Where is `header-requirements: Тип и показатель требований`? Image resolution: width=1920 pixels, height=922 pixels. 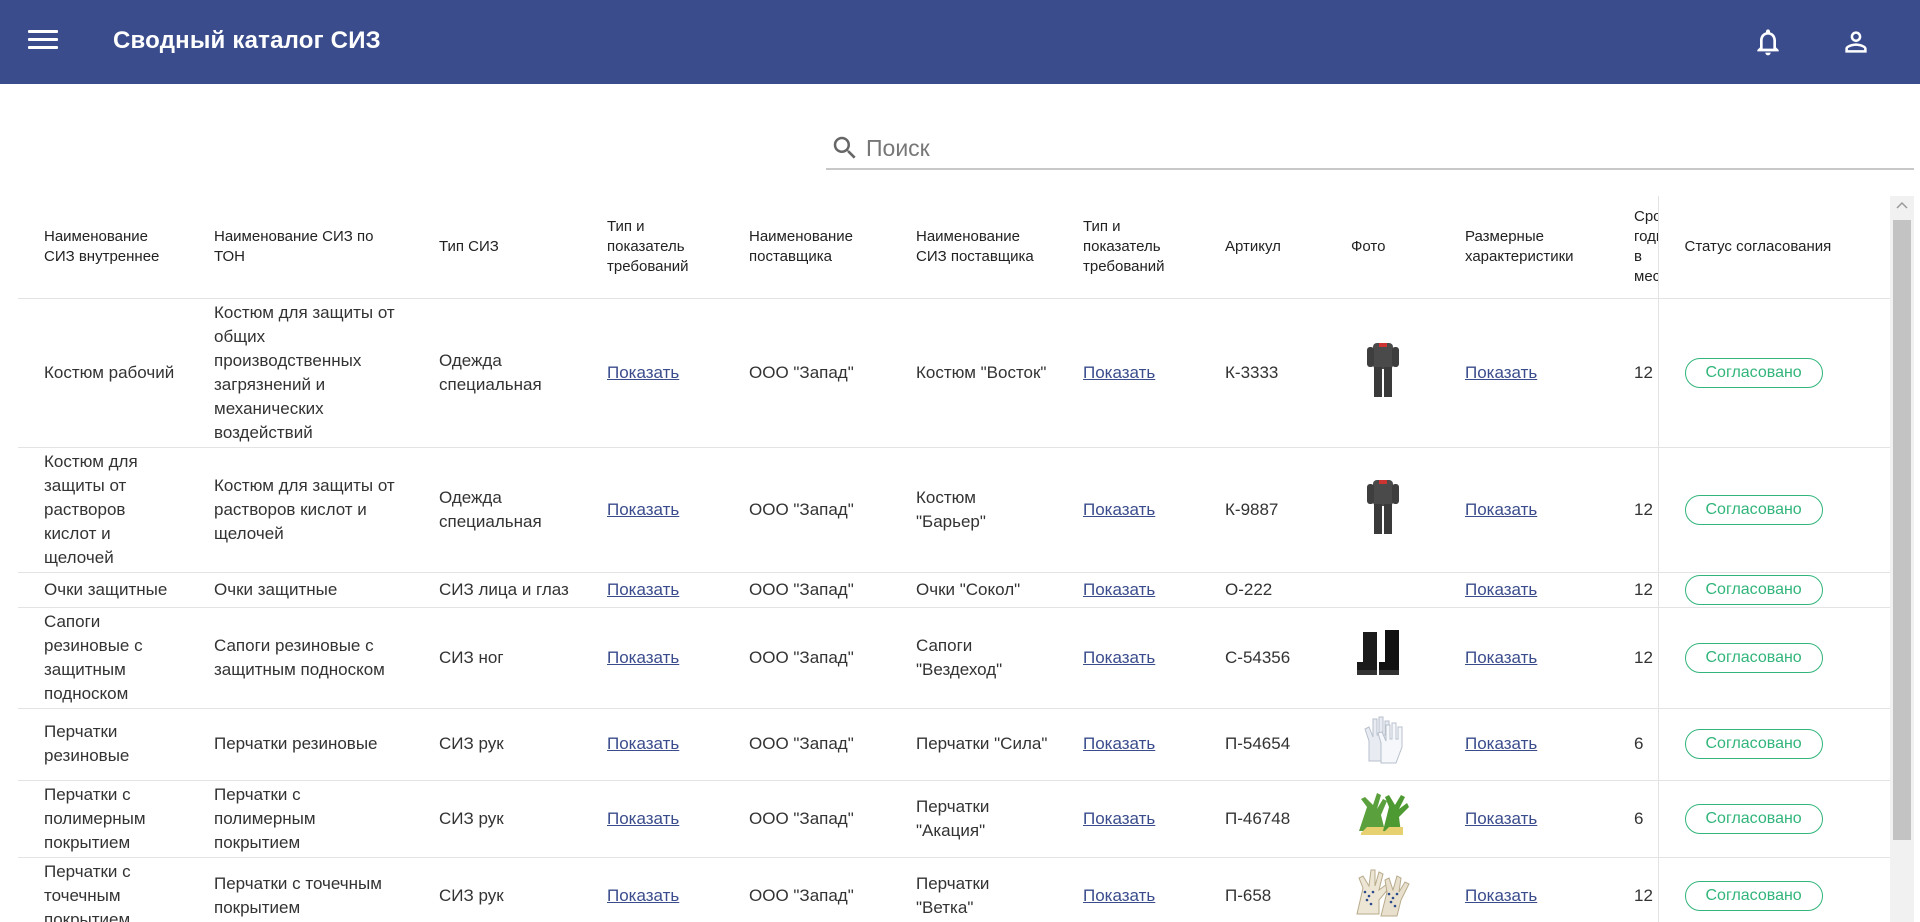
header-requirements: Тип и показатель требований is located at coordinates (652, 247).